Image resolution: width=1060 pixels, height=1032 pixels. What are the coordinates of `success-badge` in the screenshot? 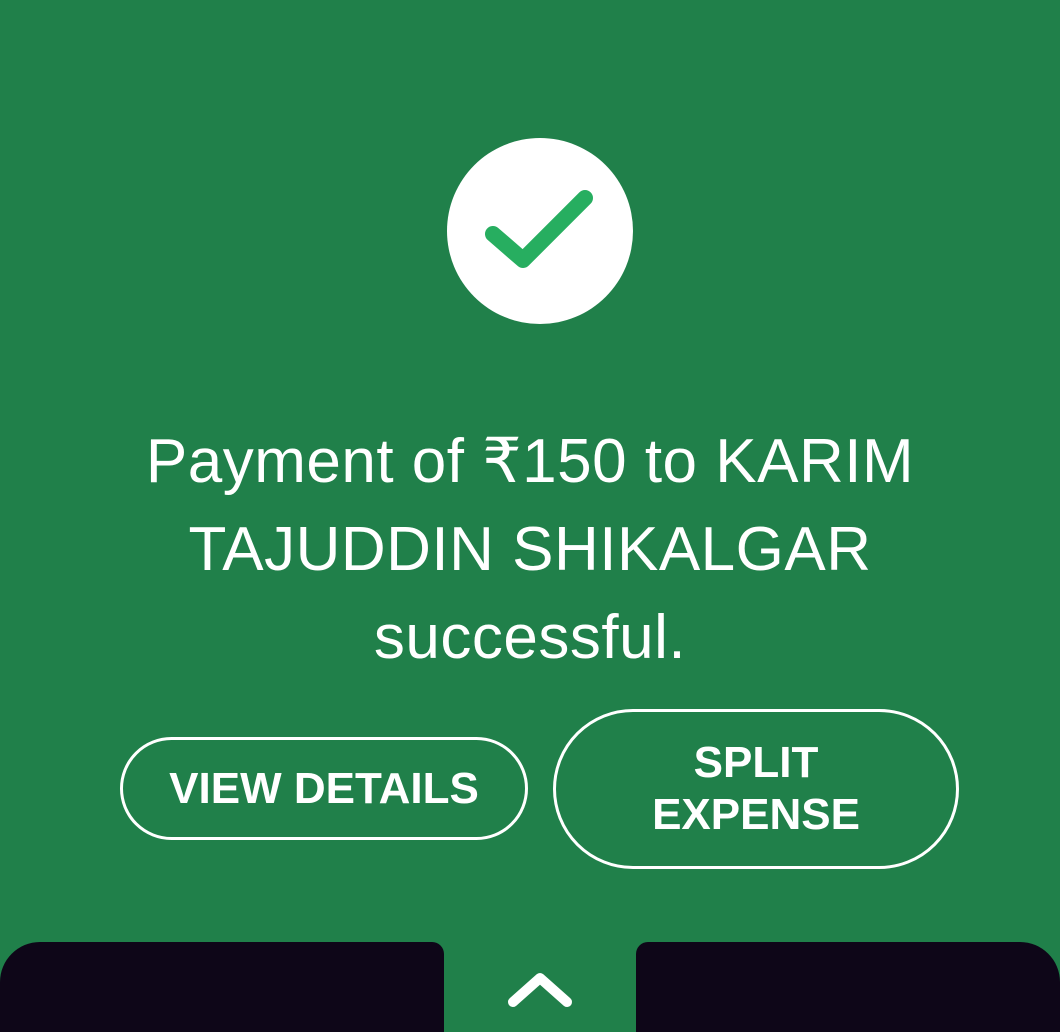 It's located at (540, 231).